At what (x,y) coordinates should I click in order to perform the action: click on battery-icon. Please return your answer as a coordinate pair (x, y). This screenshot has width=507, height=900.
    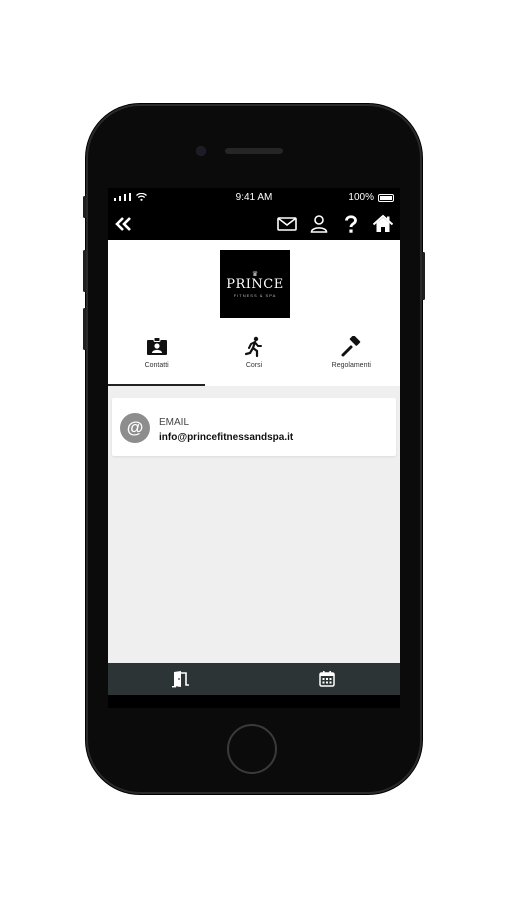
    Looking at the image, I should click on (386, 197).